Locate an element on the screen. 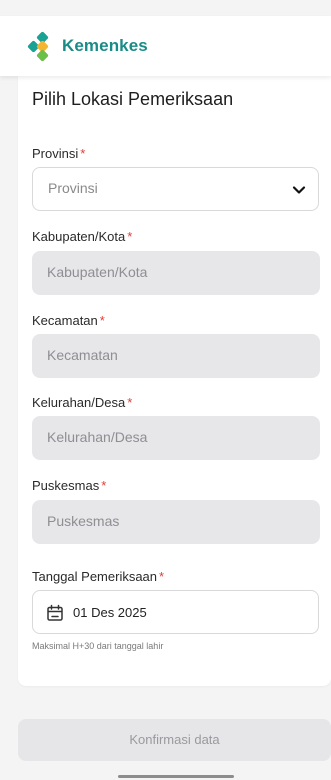  tanggal-value: 01 Des 2025 is located at coordinates (110, 612).